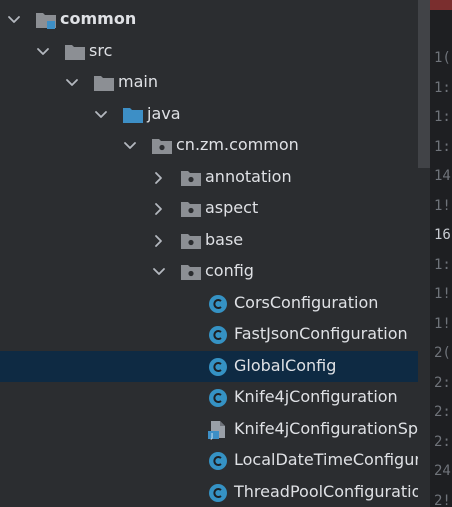 The height and width of the screenshot is (507, 452). I want to click on tree-item-fastjsonconfiguration: FastJsonConfiguration, so click(209, 334).